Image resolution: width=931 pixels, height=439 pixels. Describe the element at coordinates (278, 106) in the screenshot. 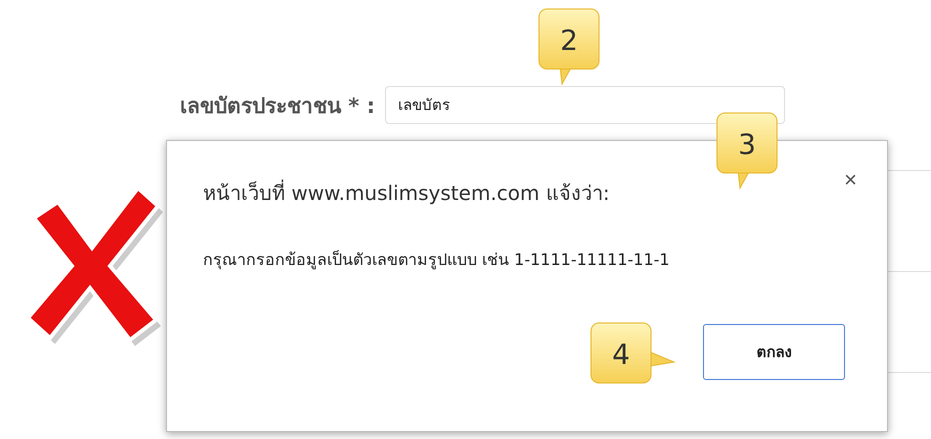

I see `field-label: เลขบัตรประชาชน * :` at that location.